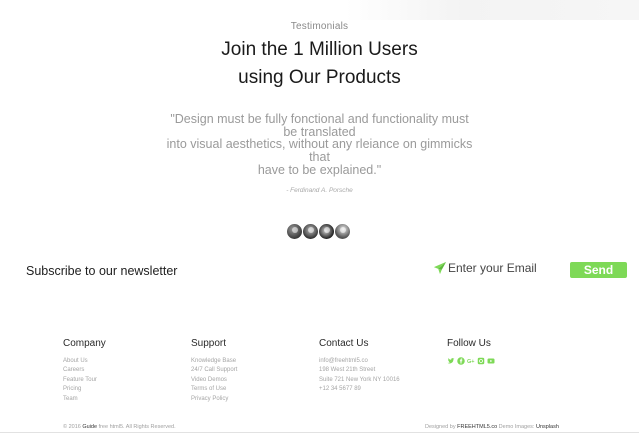  What do you see at coordinates (84, 343) in the screenshot?
I see `footer-heading: Company` at bounding box center [84, 343].